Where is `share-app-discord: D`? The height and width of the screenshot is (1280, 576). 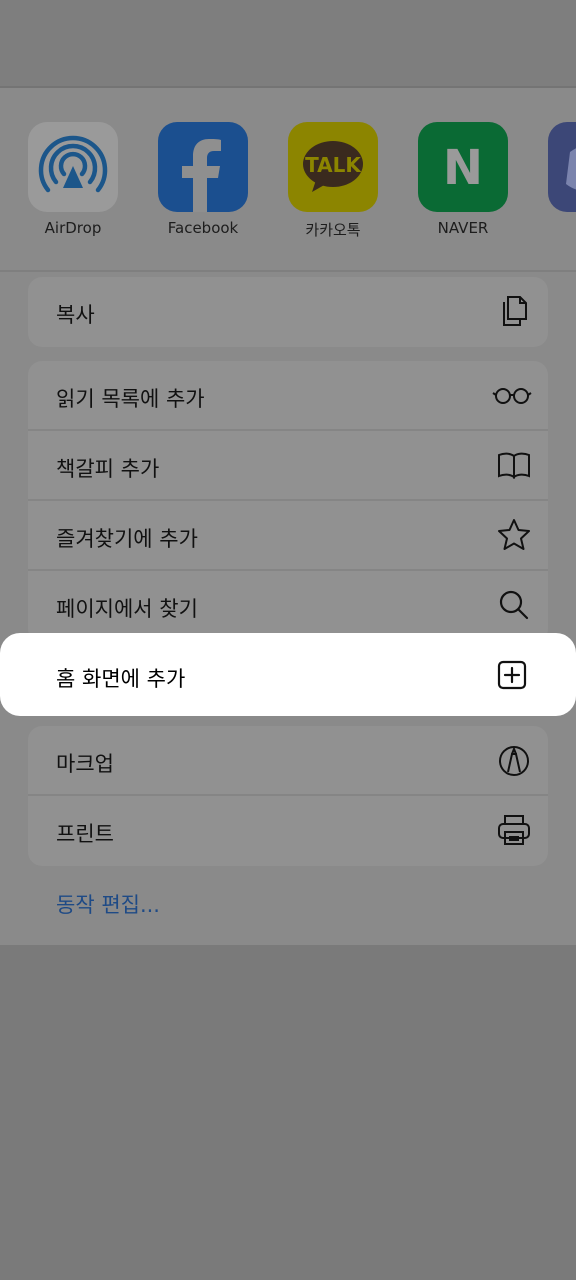 share-app-discord: D is located at coordinates (562, 181).